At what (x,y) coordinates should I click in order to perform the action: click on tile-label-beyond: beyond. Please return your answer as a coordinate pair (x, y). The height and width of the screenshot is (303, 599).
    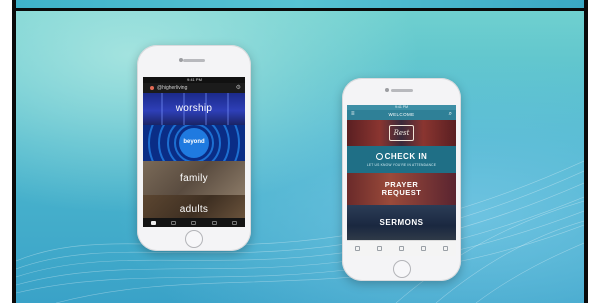
    Looking at the image, I should click on (194, 142).